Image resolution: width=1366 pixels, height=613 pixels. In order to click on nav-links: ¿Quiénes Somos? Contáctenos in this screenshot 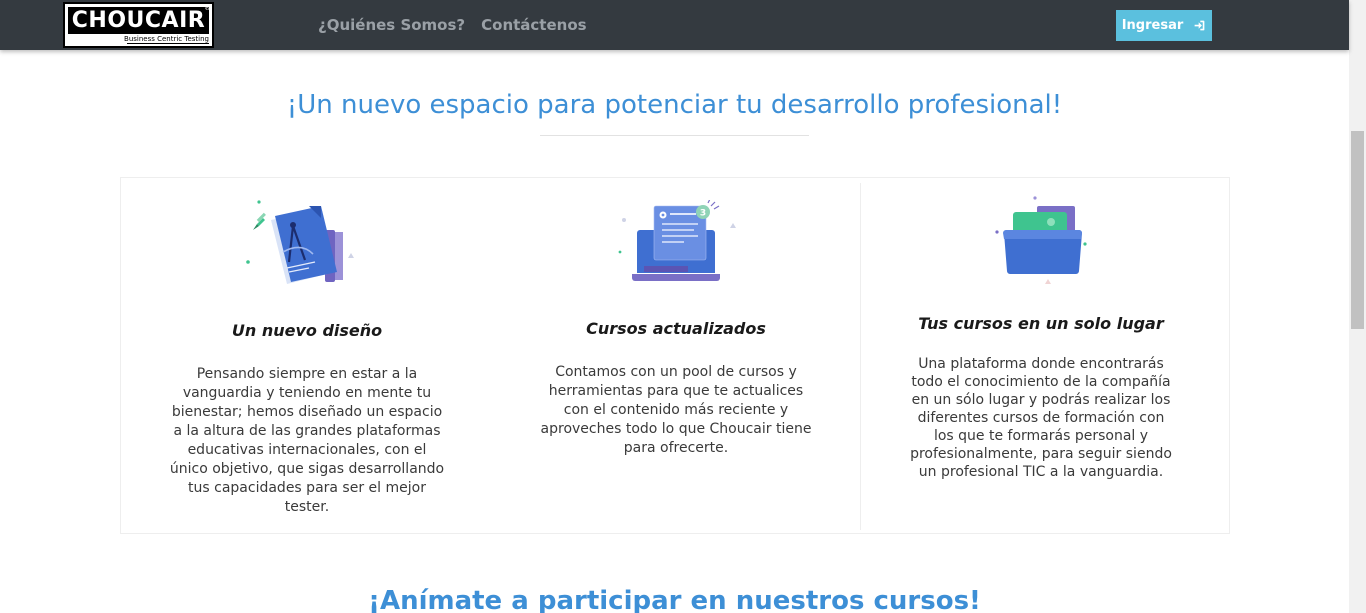, I will do `click(452, 25)`.